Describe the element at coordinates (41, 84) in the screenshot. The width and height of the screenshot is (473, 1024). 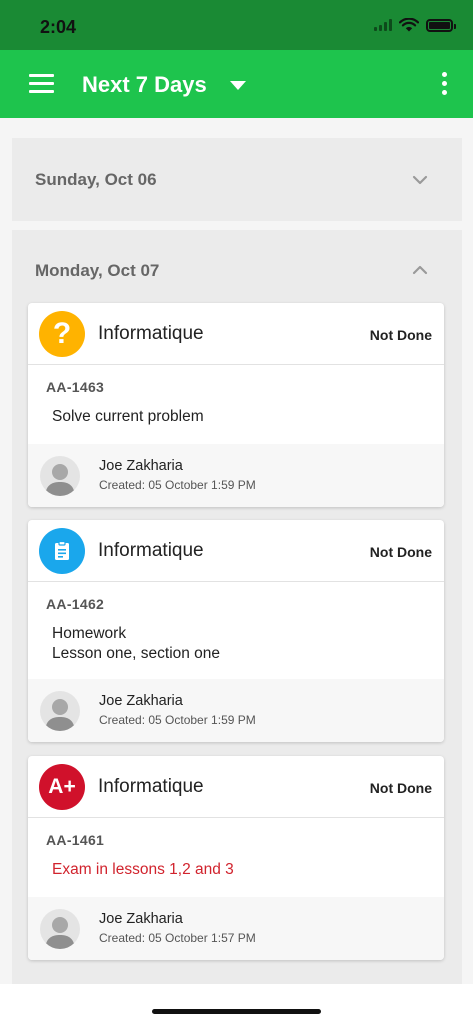
I see `hamburger-menu-icon` at that location.